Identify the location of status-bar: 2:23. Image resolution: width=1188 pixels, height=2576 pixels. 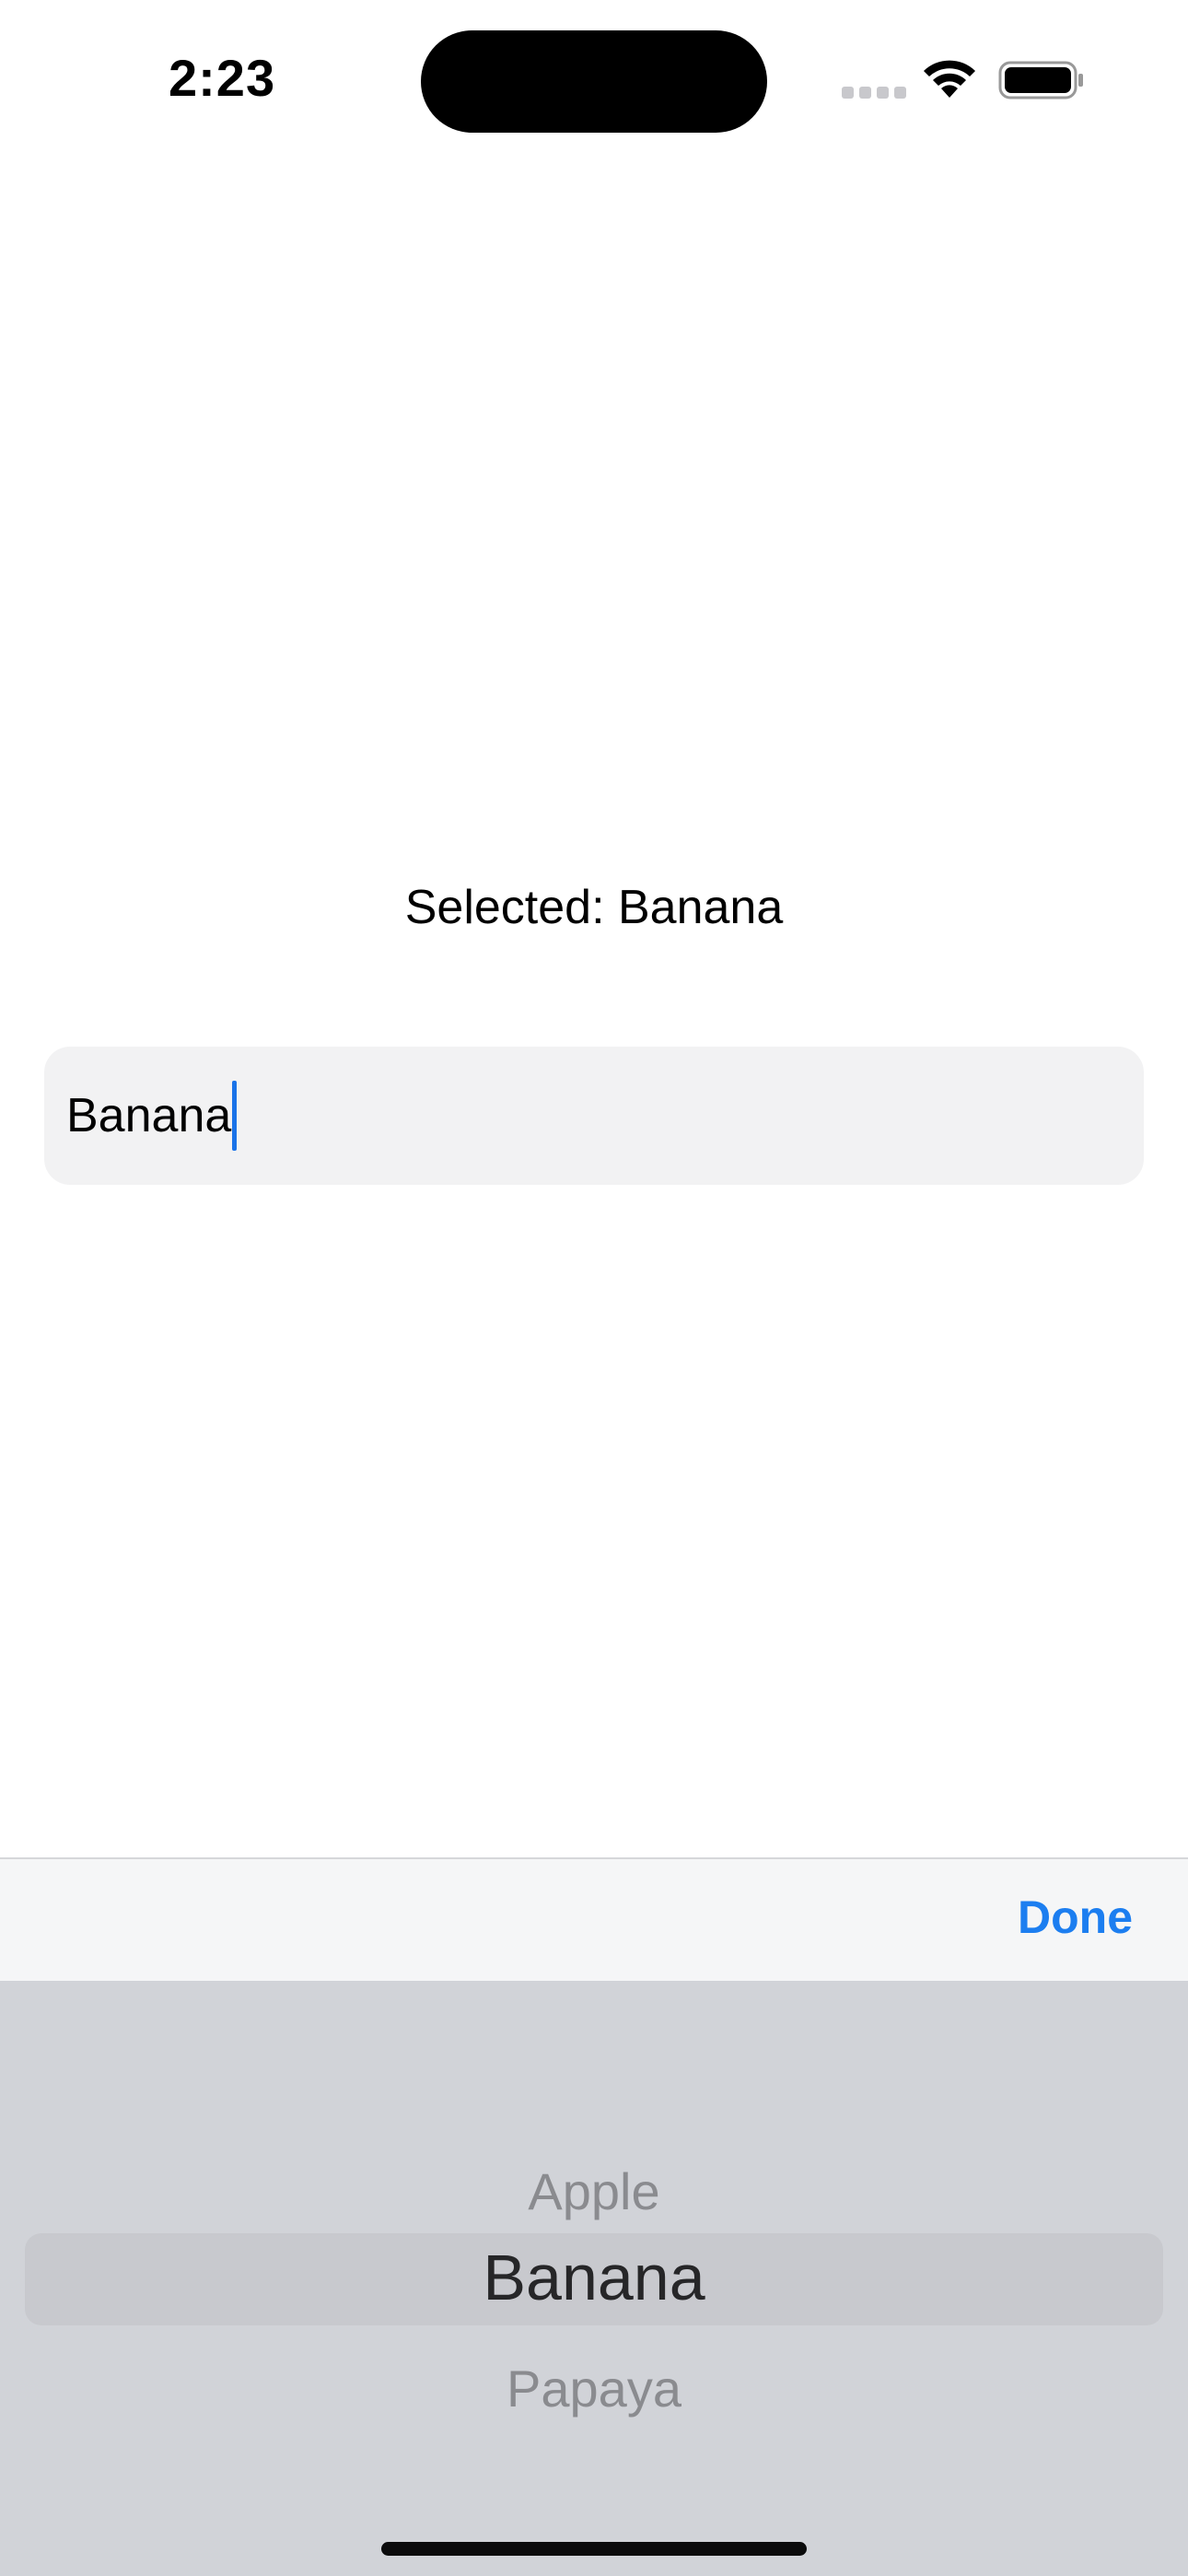
(594, 78).